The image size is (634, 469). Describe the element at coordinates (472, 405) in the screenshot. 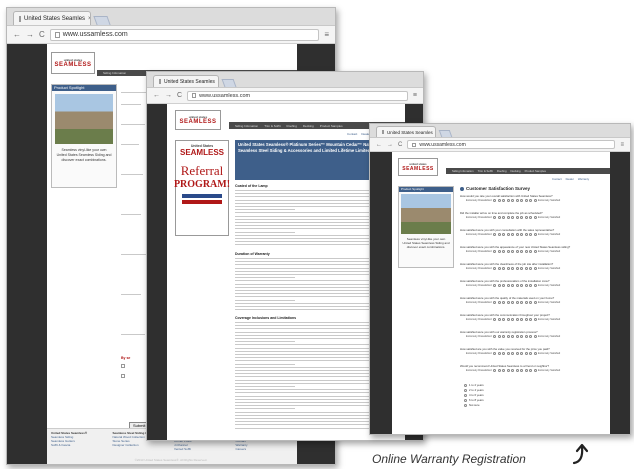

I see `radio-option: Not sure` at that location.